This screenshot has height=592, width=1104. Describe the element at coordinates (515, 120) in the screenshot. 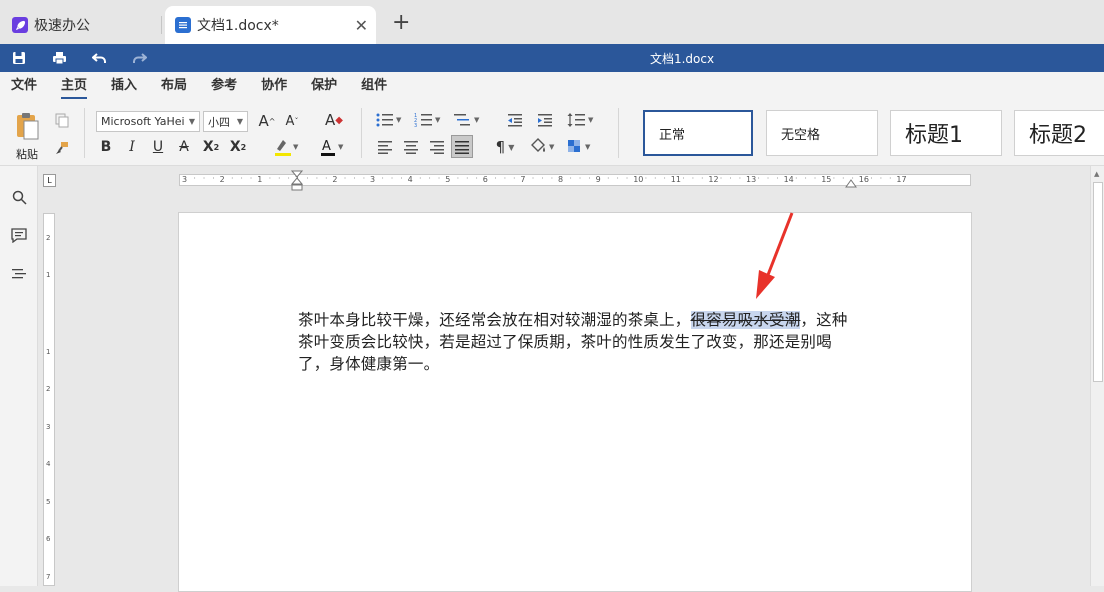

I see `decrease-indent-icon` at that location.